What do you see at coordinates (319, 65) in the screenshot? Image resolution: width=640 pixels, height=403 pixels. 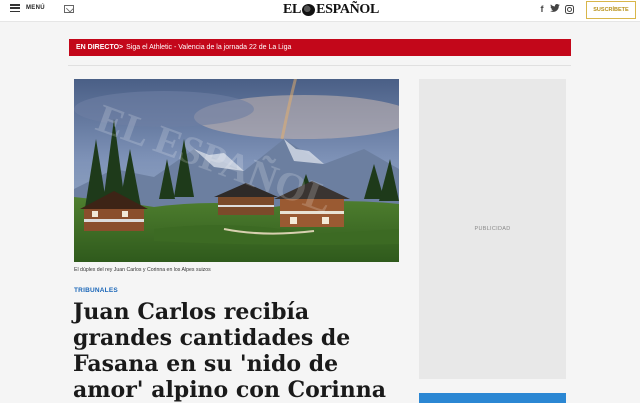 I see `divider` at bounding box center [319, 65].